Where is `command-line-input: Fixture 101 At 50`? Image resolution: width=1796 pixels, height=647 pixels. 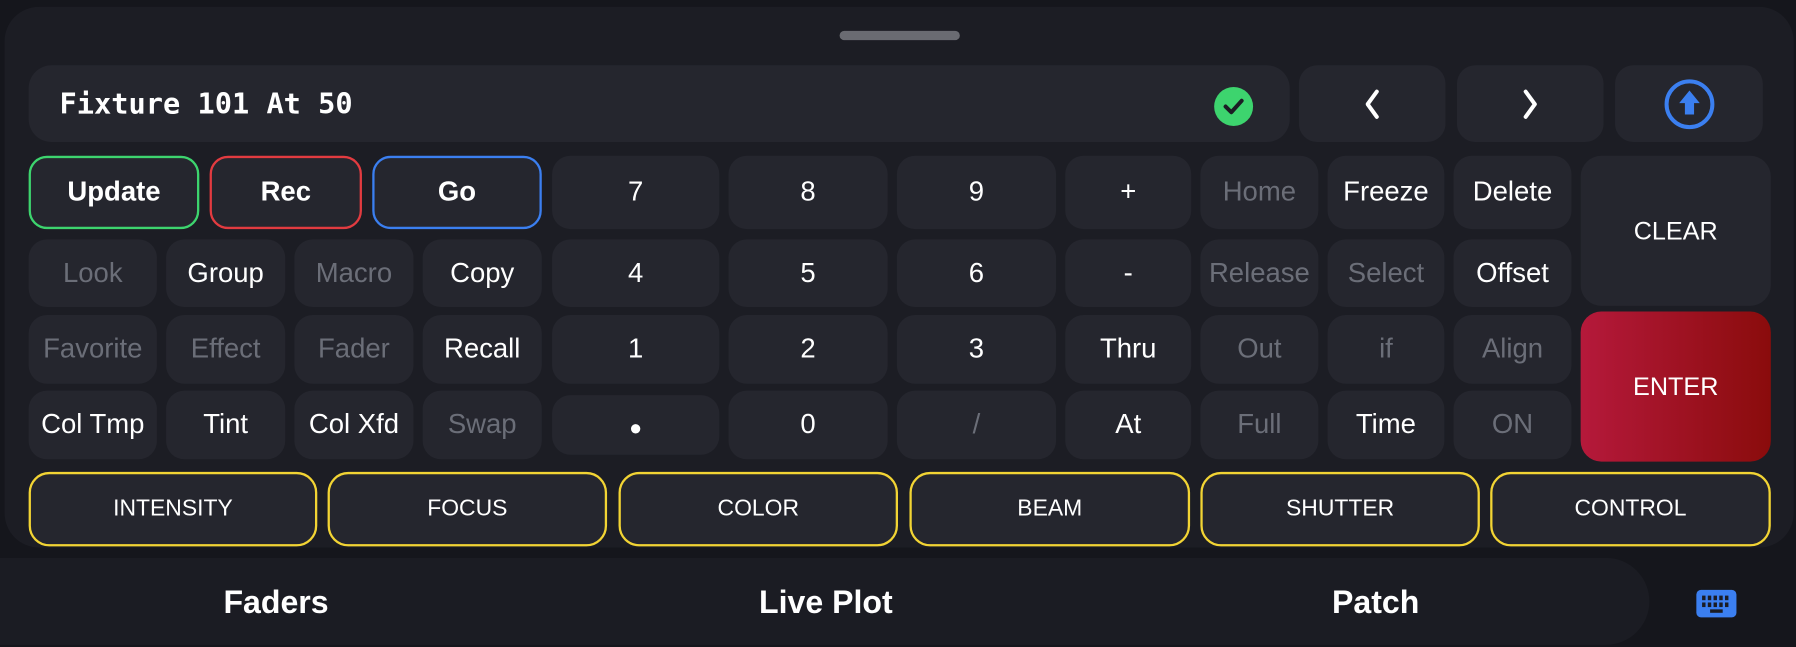 command-line-input: Fixture 101 At 50 is located at coordinates (659, 104).